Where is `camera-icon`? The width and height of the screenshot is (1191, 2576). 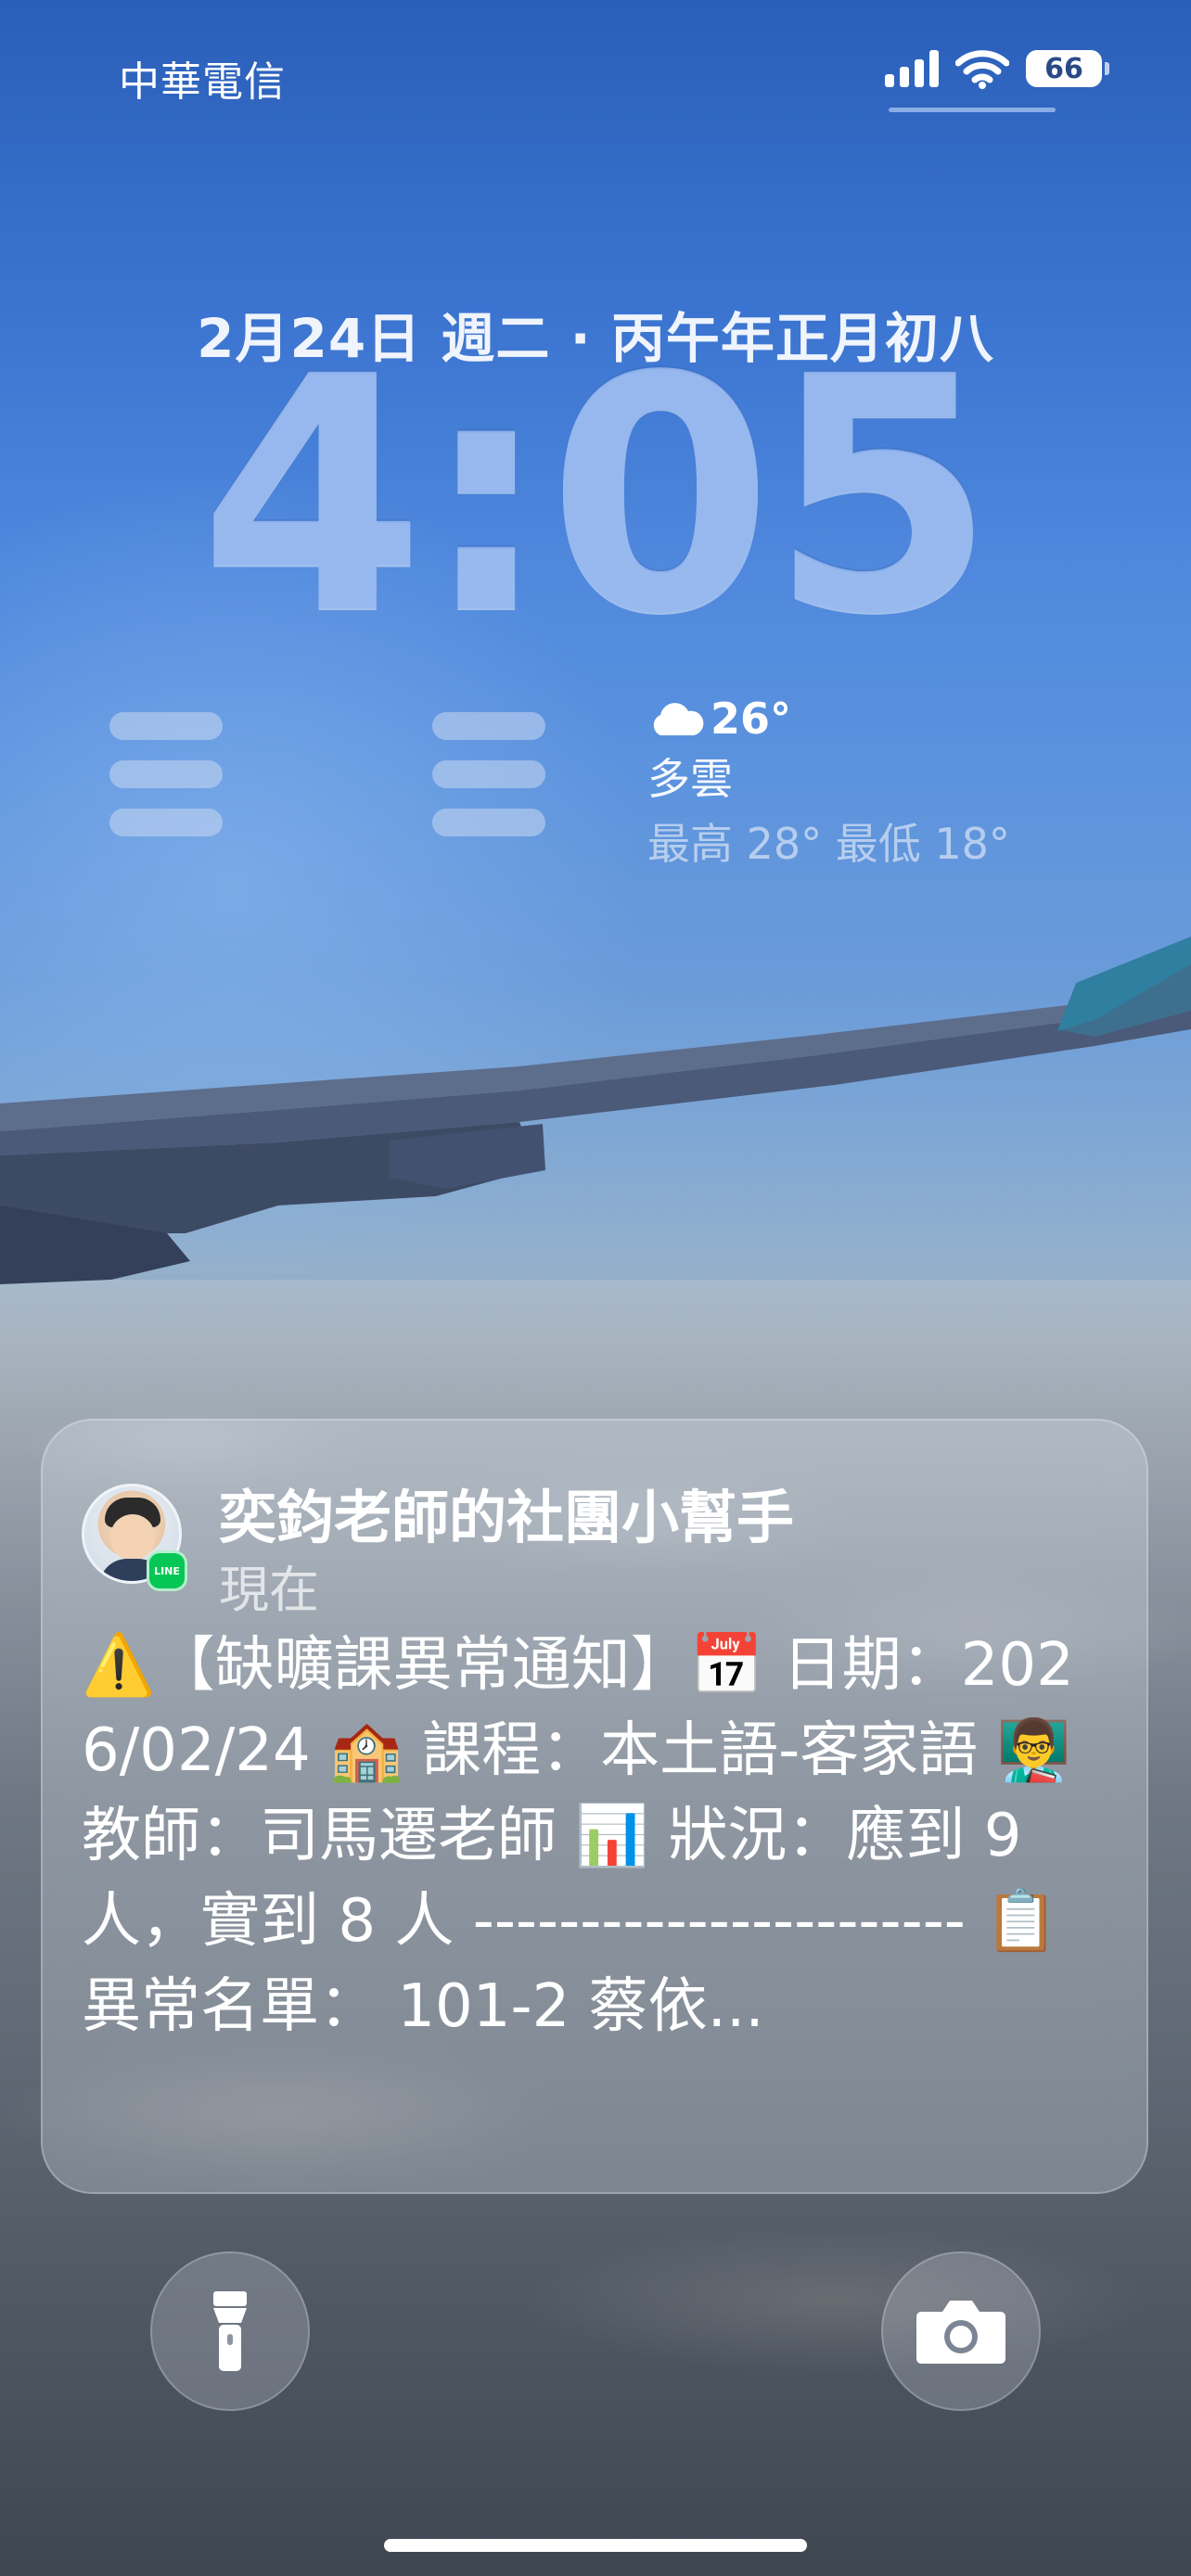 camera-icon is located at coordinates (960, 2332).